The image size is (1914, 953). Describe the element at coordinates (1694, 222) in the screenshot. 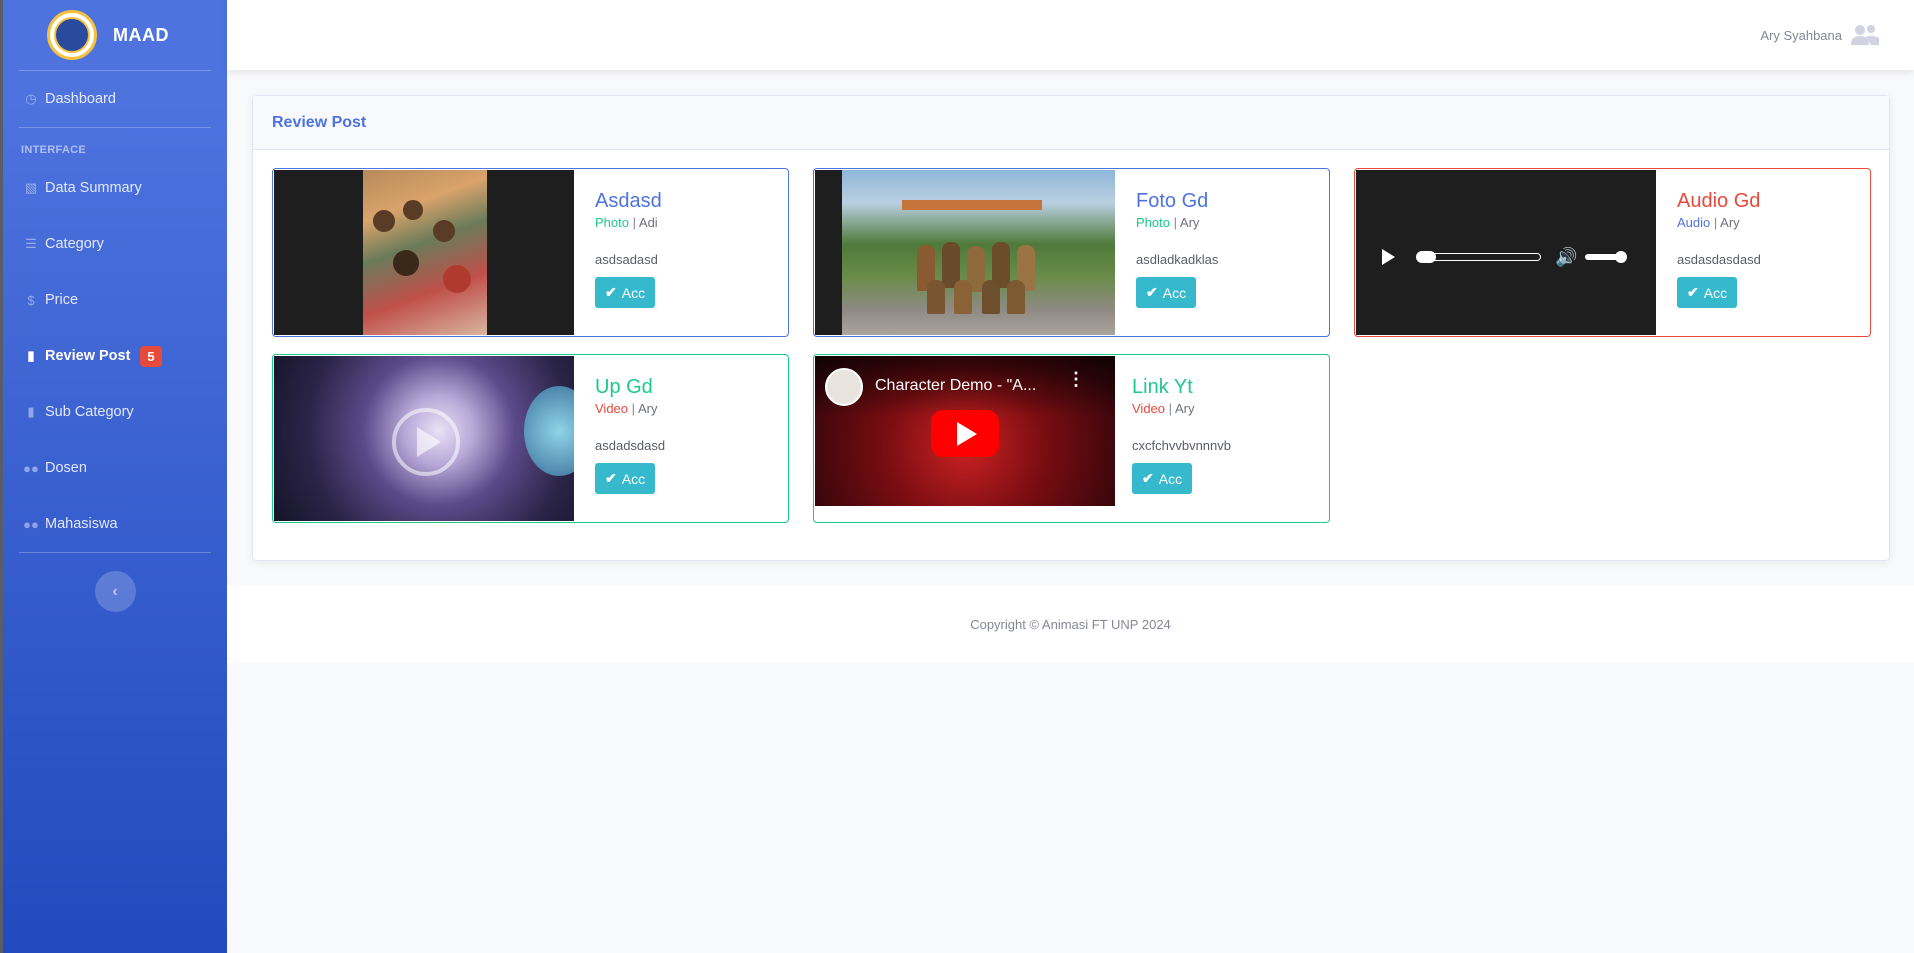

I see `post-type: Audio` at that location.